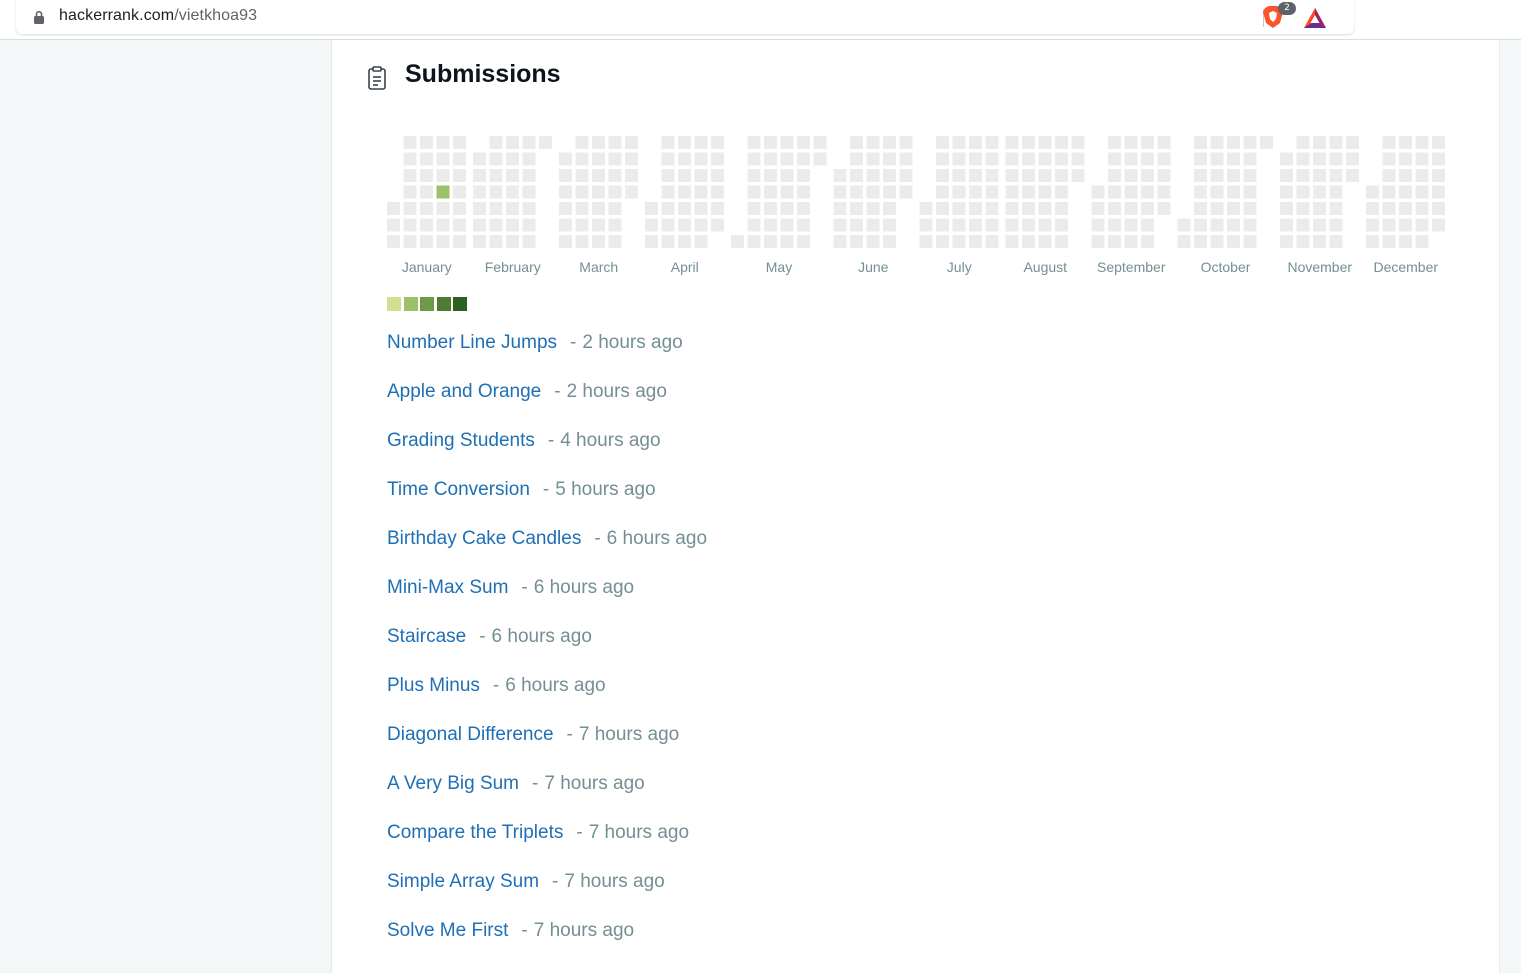 Image resolution: width=1521 pixels, height=973 pixels. What do you see at coordinates (461, 440) in the screenshot?
I see `submission-link: Grading Students` at bounding box center [461, 440].